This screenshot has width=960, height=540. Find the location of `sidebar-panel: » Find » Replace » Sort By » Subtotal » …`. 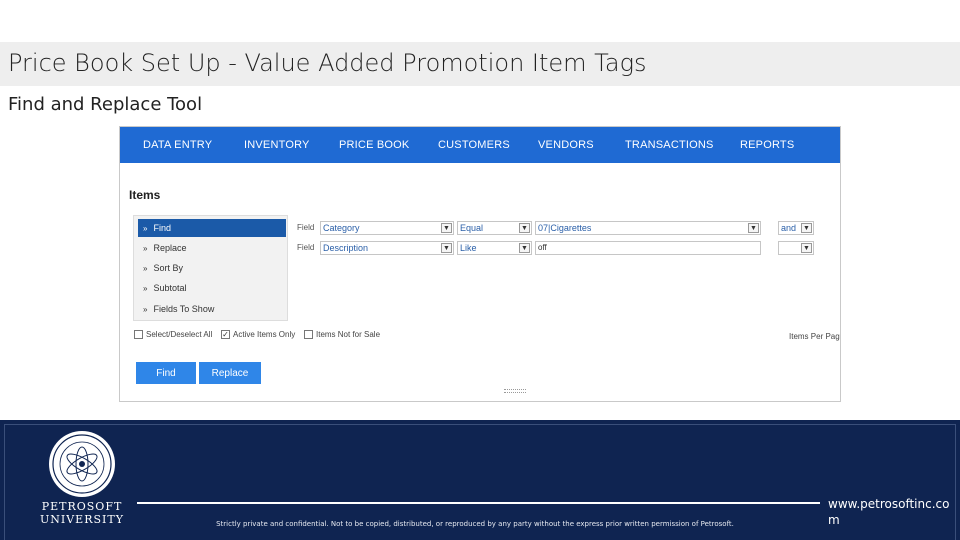

sidebar-panel: » Find » Replace » Sort By » Subtotal » … is located at coordinates (210, 268).